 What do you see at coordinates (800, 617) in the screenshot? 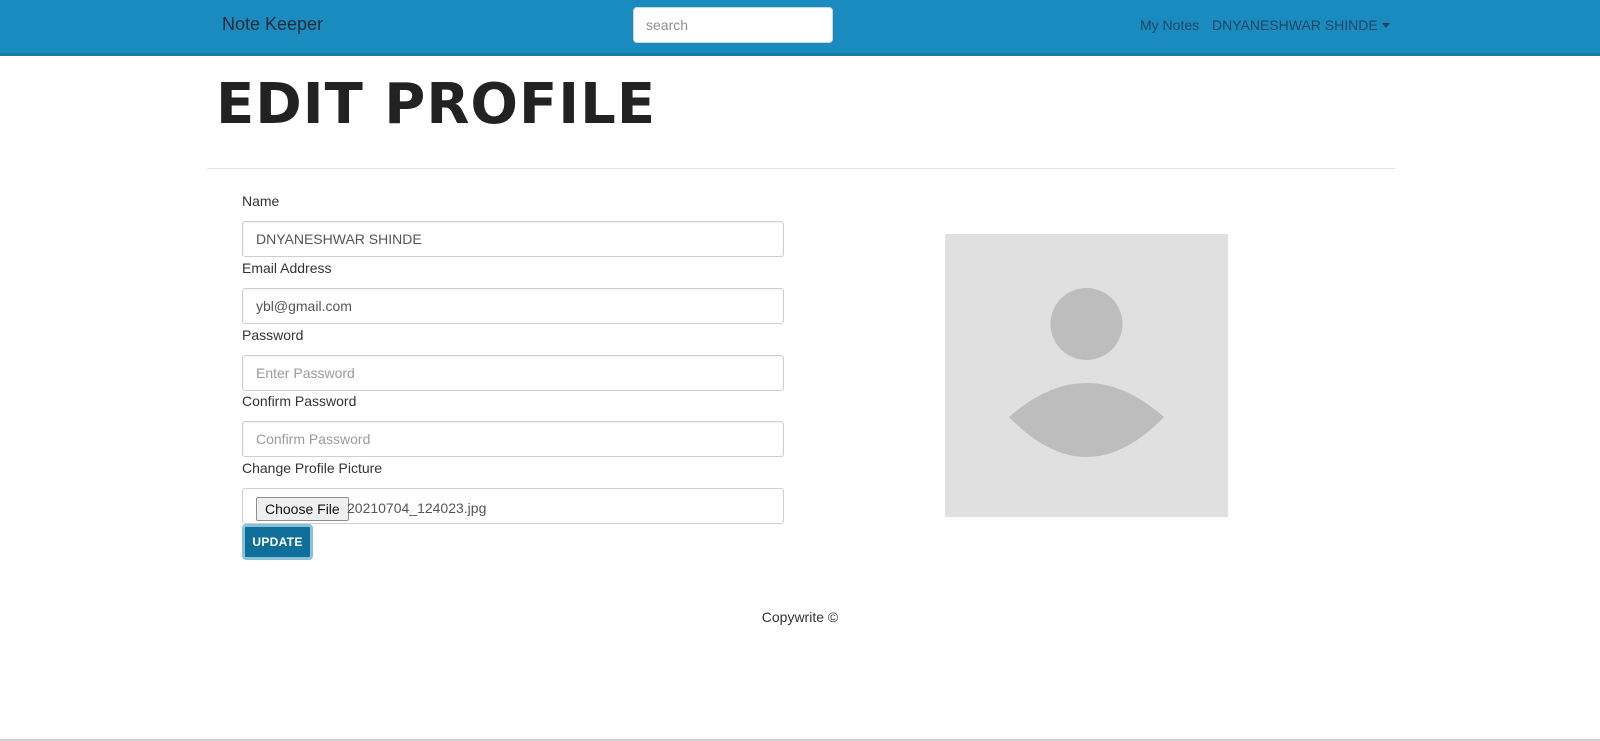
I see `footer-copyright: Copywrite ©` at bounding box center [800, 617].